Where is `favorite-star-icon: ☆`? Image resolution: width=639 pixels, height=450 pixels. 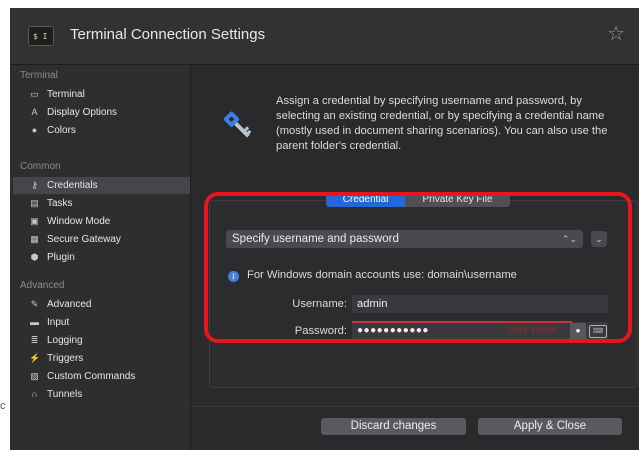 favorite-star-icon: ☆ is located at coordinates (616, 34).